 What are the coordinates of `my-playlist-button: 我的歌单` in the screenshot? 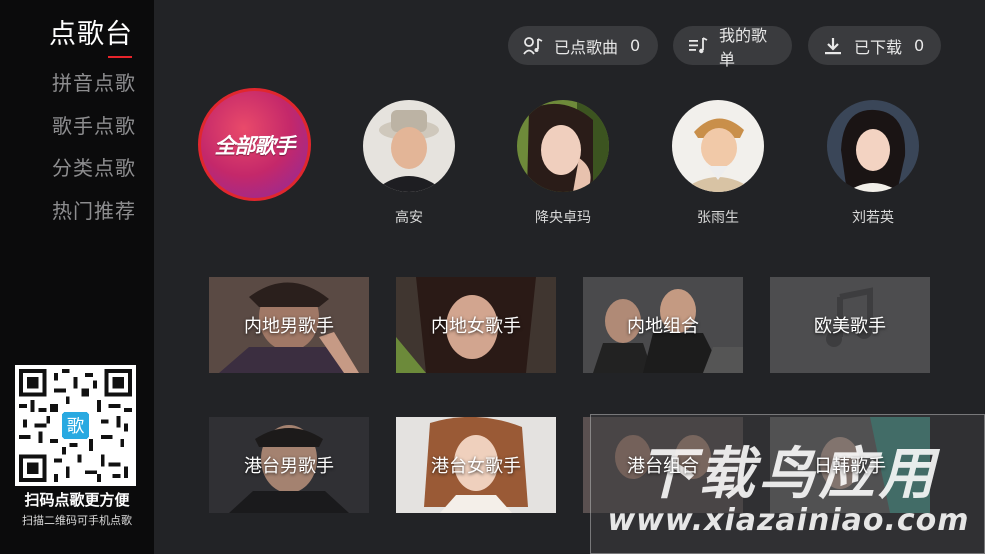 It's located at (732, 47).